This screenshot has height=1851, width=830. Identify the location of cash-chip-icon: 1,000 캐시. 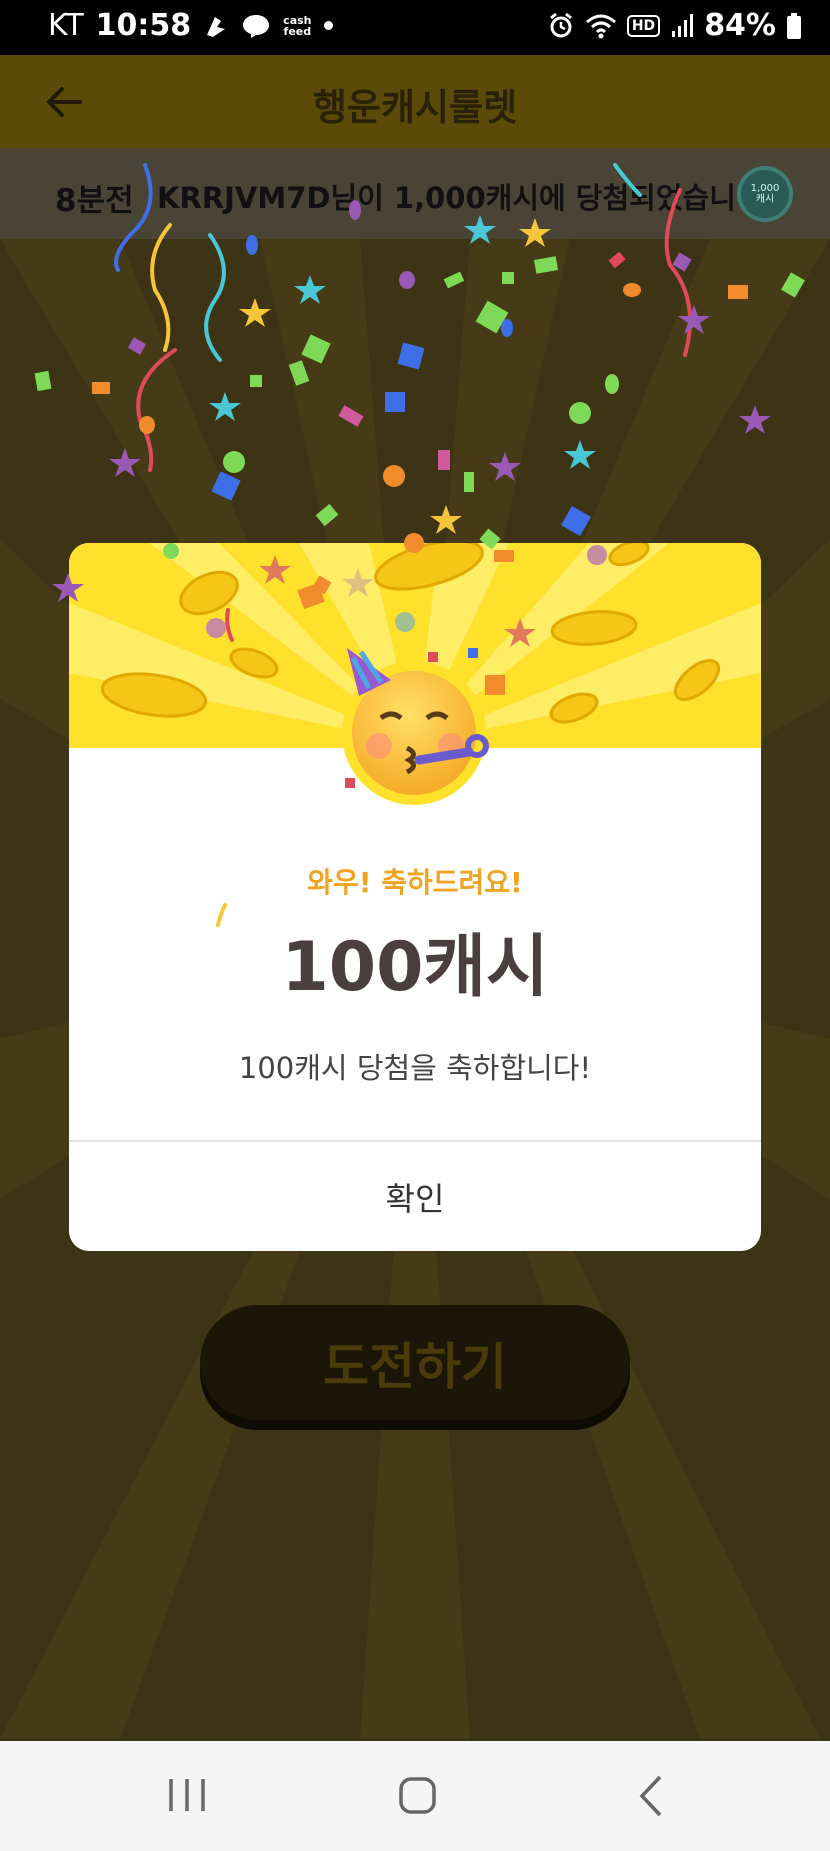
(765, 194).